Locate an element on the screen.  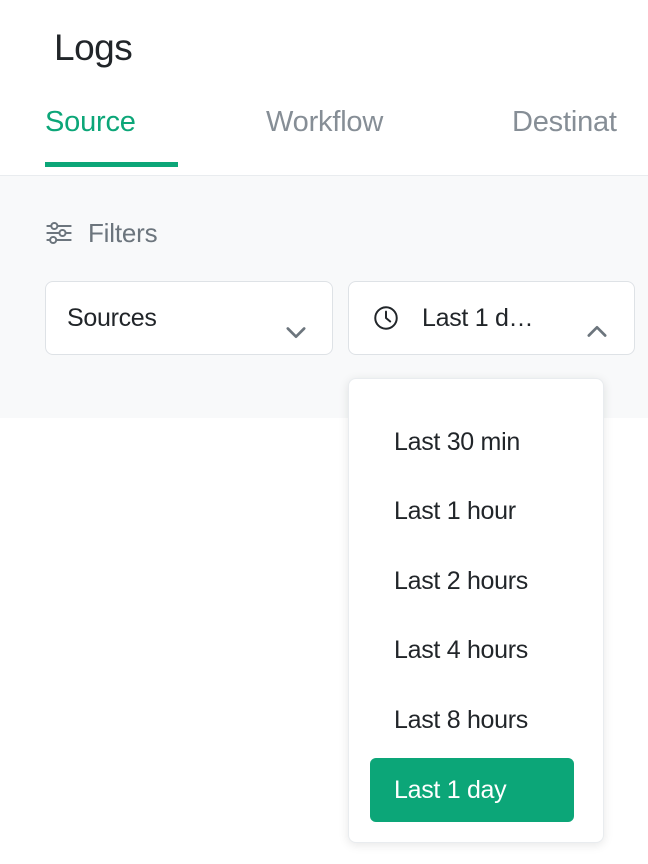
dropdown-option-last-30-min: Last 30 min is located at coordinates (472, 442).